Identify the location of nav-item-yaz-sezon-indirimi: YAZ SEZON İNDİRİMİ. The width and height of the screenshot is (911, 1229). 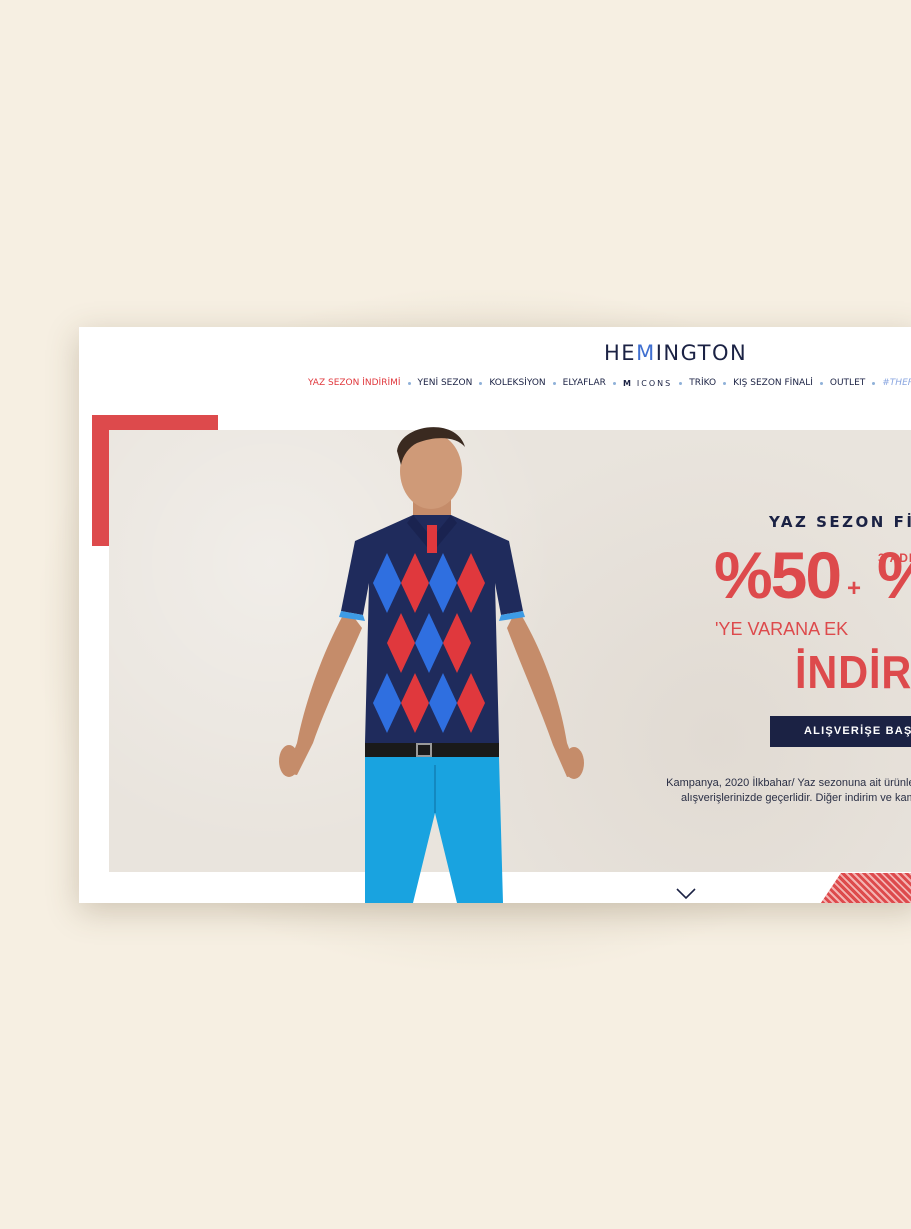
(354, 383).